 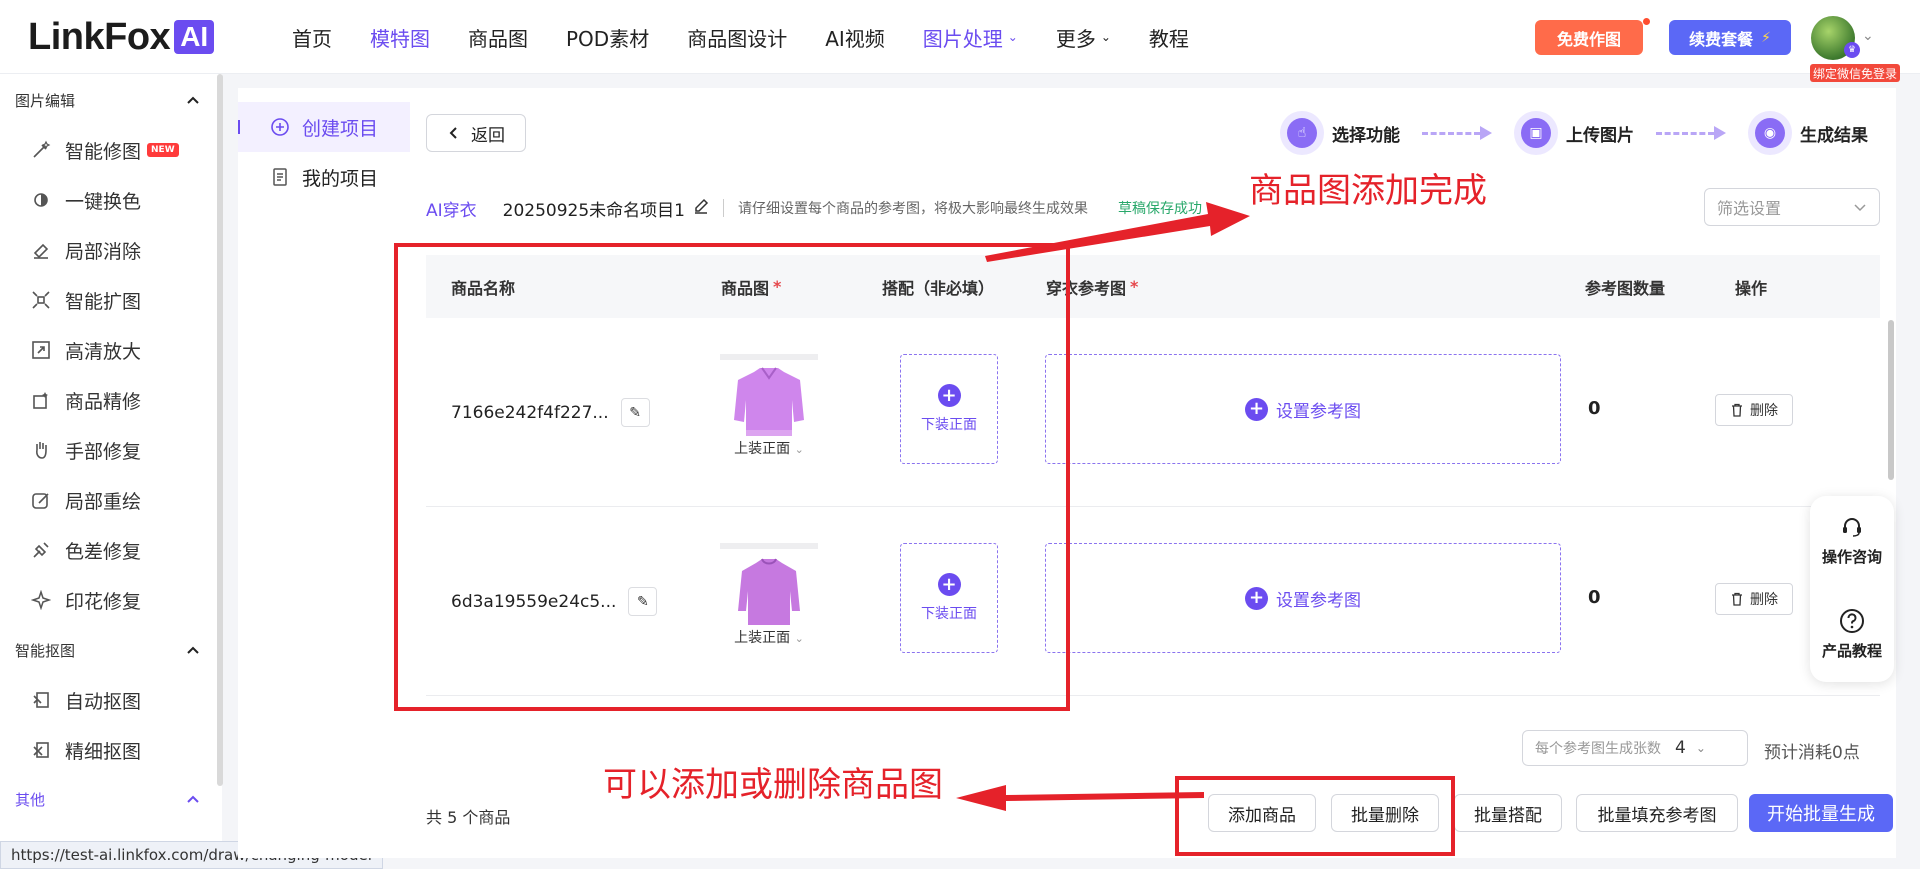 I want to click on step-label: 生成结果, so click(x=1834, y=135).